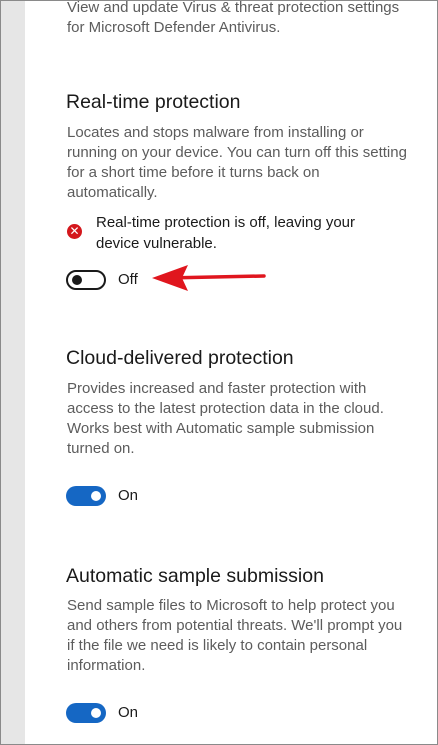  I want to click on cloud-toggle-label: On, so click(128, 495).